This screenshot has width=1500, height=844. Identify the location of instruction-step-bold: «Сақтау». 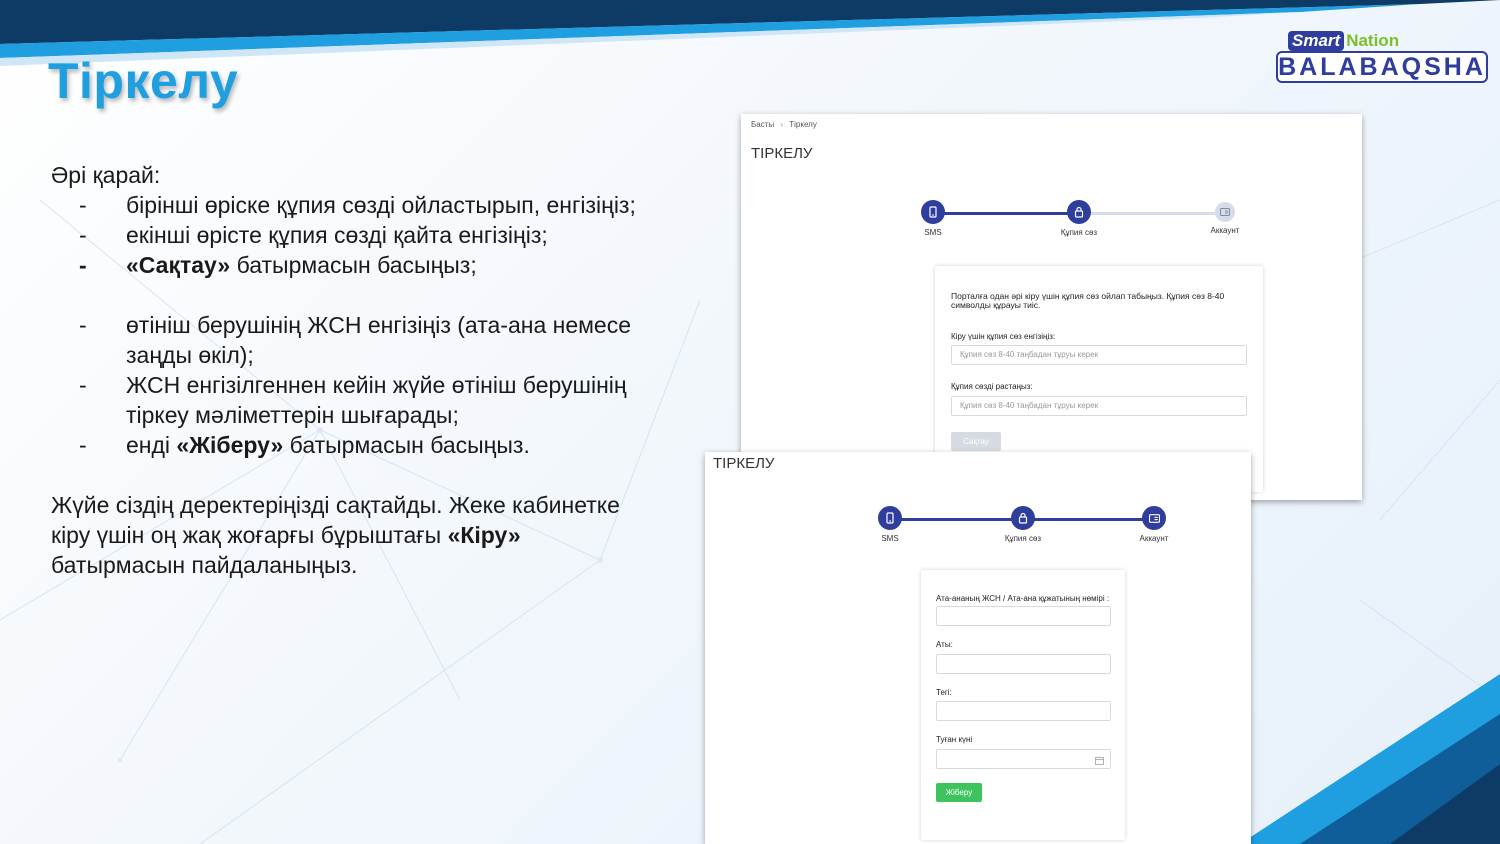
(178, 265).